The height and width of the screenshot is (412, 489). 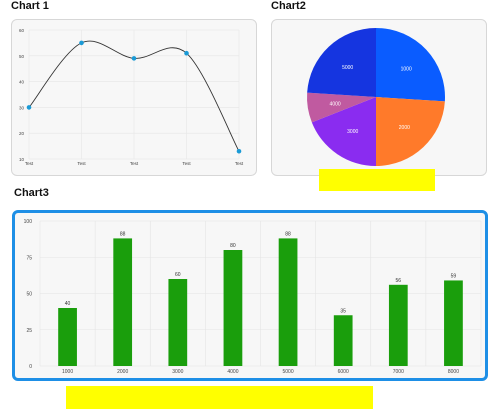 I want to click on chart3-title: Chart3, so click(x=31, y=193).